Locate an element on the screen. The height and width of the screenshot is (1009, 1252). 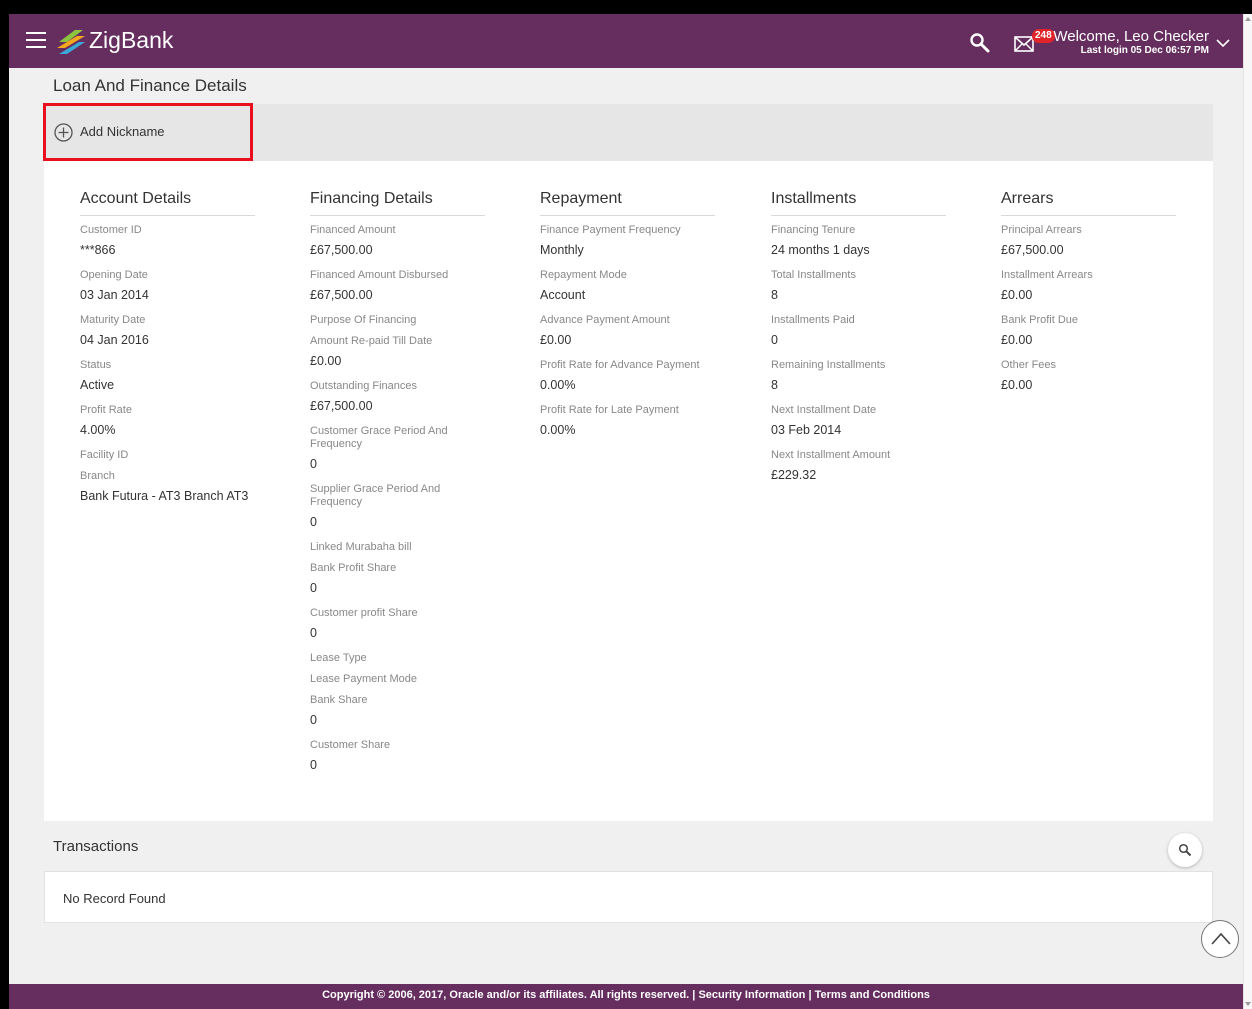
other-fees-value: £0.00 is located at coordinates (1017, 385).